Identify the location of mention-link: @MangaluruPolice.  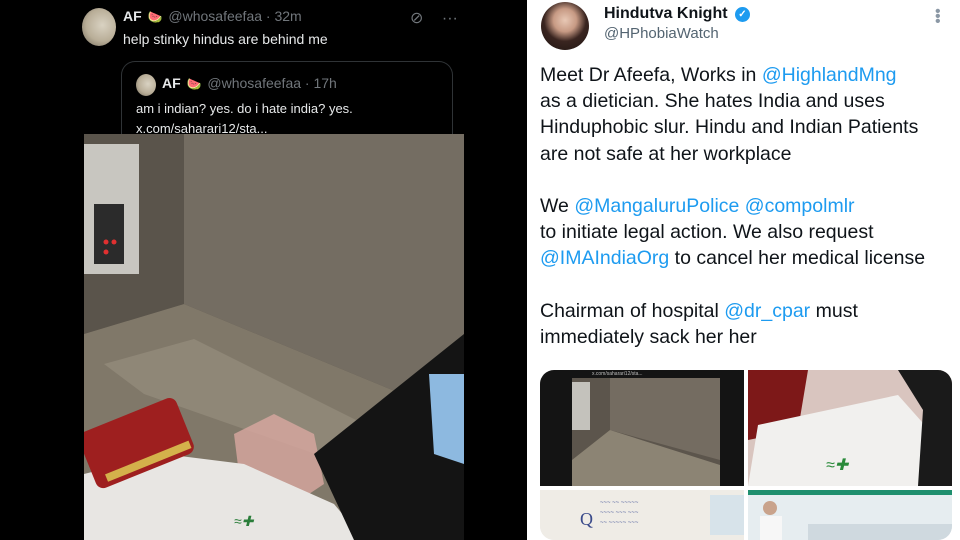
(656, 206).